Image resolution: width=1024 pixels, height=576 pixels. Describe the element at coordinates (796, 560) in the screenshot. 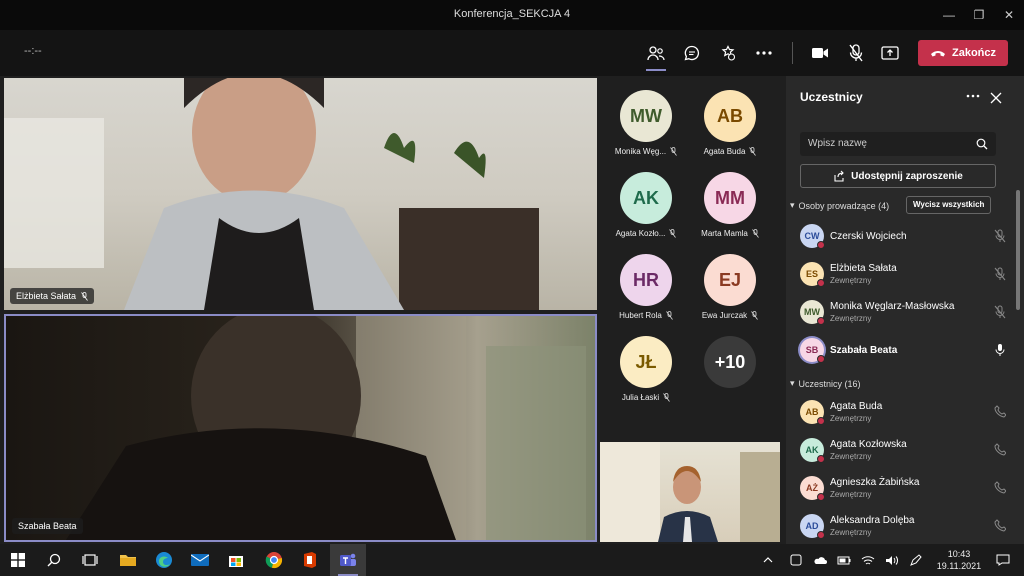

I see `teams-tray-icon` at that location.